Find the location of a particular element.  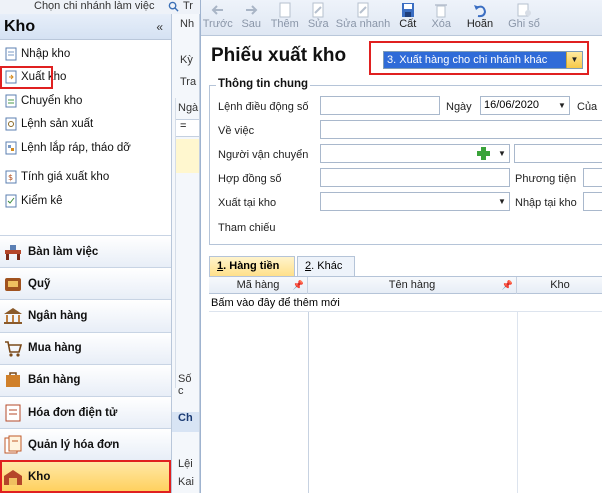

import-warehouse-select is located at coordinates (592, 201).